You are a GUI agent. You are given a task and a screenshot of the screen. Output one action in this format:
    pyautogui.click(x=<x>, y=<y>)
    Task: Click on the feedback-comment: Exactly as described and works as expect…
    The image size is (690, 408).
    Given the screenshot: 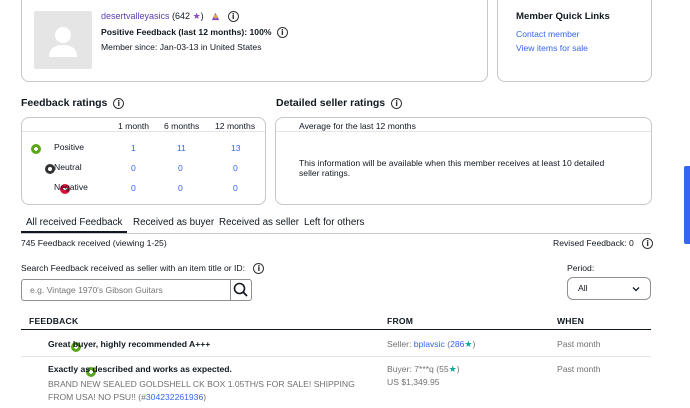 What is the action you would take?
    pyautogui.click(x=140, y=369)
    